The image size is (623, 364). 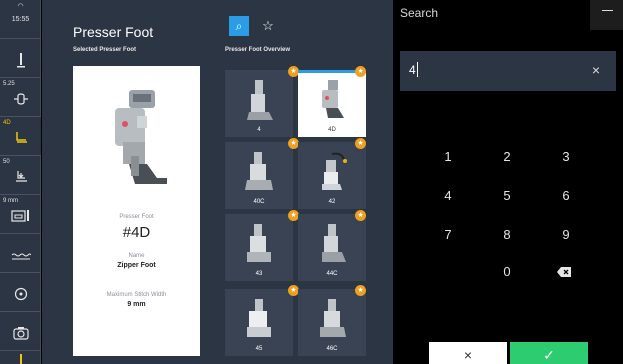 I want to click on bobbin-thread-icon, so click(x=20, y=256).